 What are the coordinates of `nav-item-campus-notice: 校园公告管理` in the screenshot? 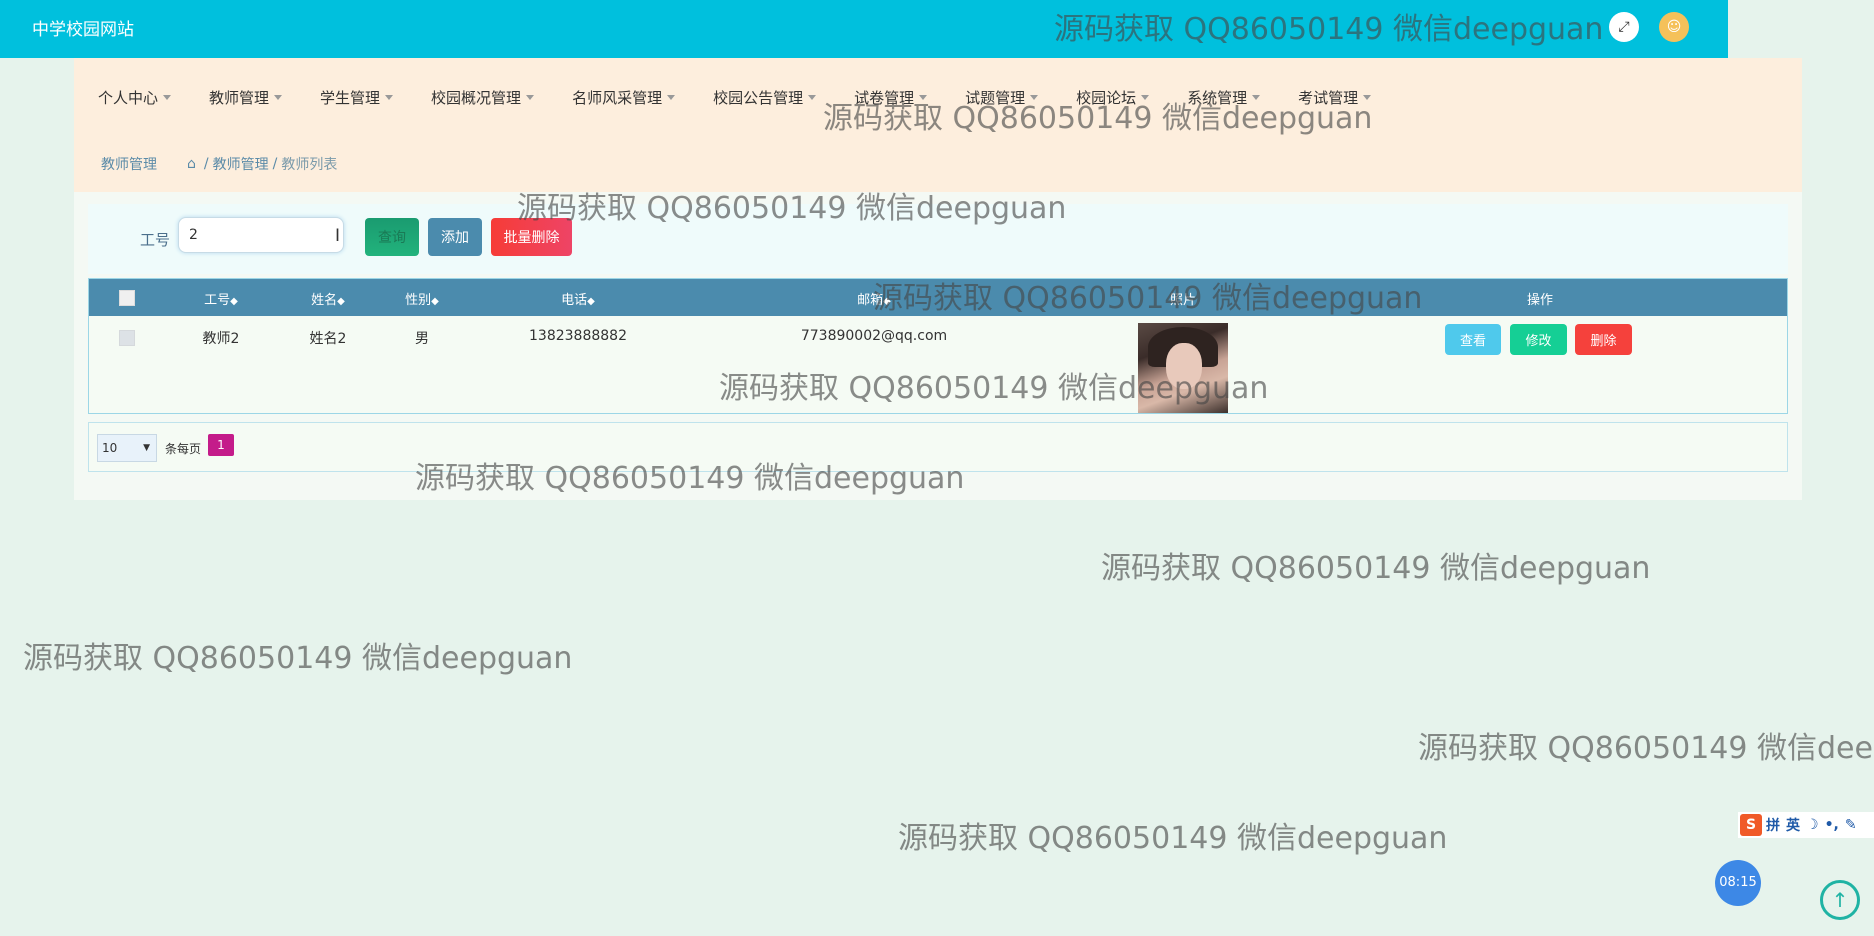 It's located at (765, 97).